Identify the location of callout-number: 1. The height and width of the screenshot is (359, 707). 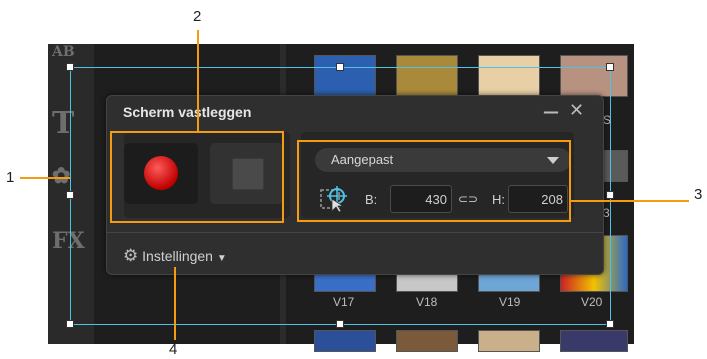
(10, 177).